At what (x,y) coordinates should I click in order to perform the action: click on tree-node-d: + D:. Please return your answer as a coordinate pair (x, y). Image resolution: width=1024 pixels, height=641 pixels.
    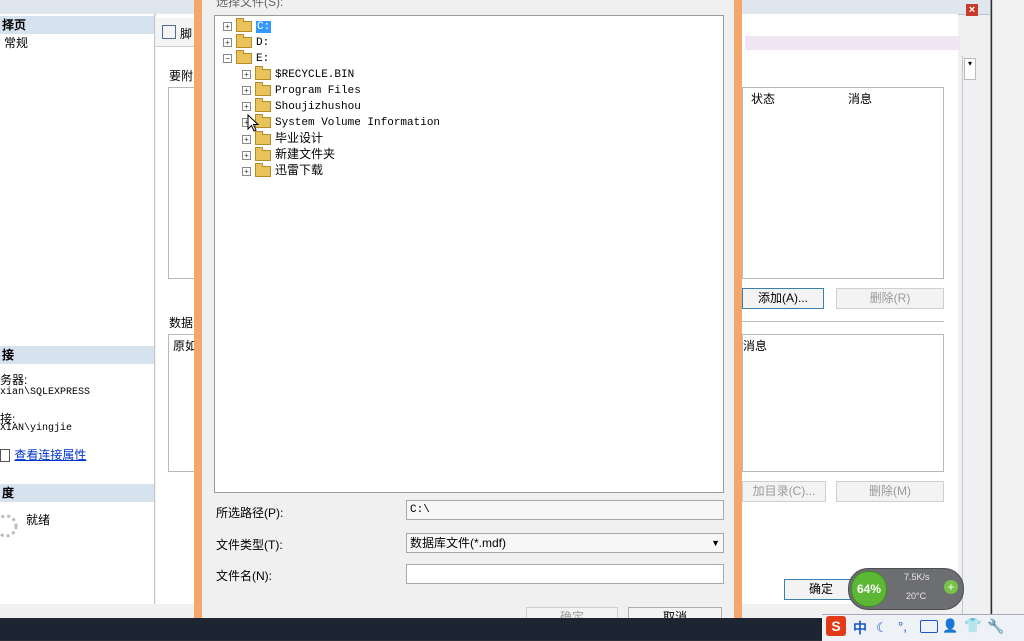
    Looking at the image, I should click on (246, 41).